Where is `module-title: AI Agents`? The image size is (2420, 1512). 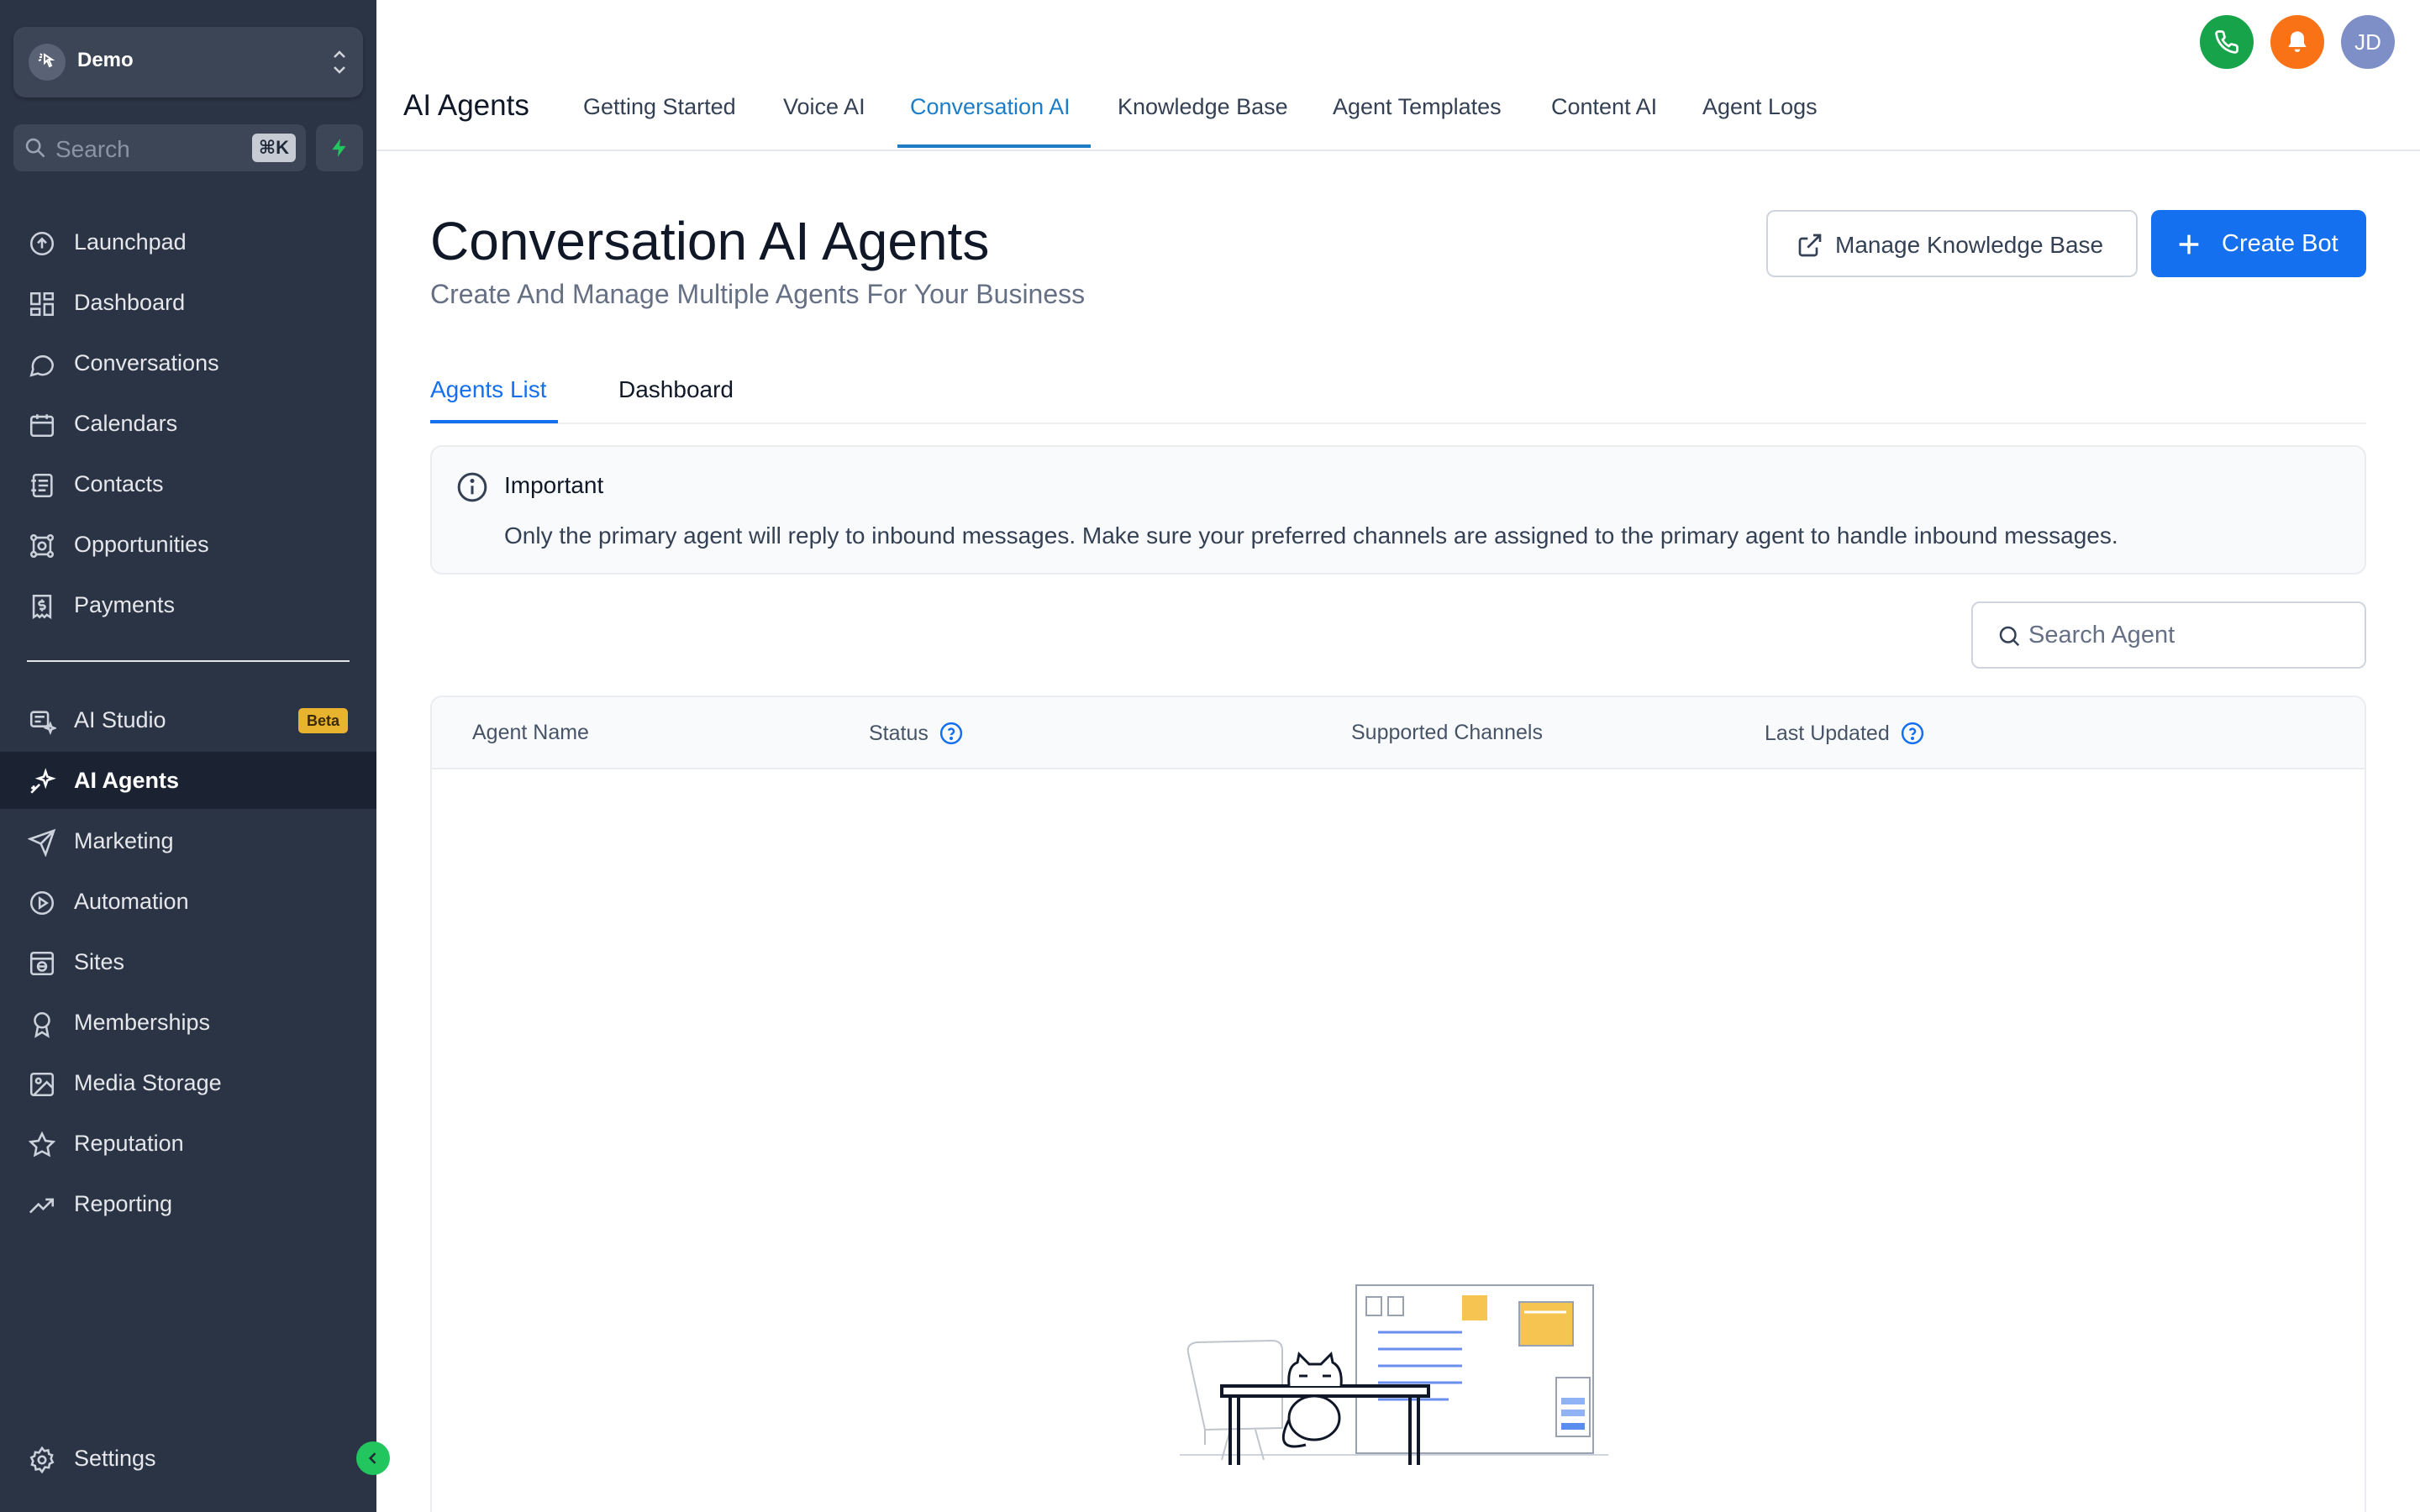 module-title: AI Agents is located at coordinates (466, 105).